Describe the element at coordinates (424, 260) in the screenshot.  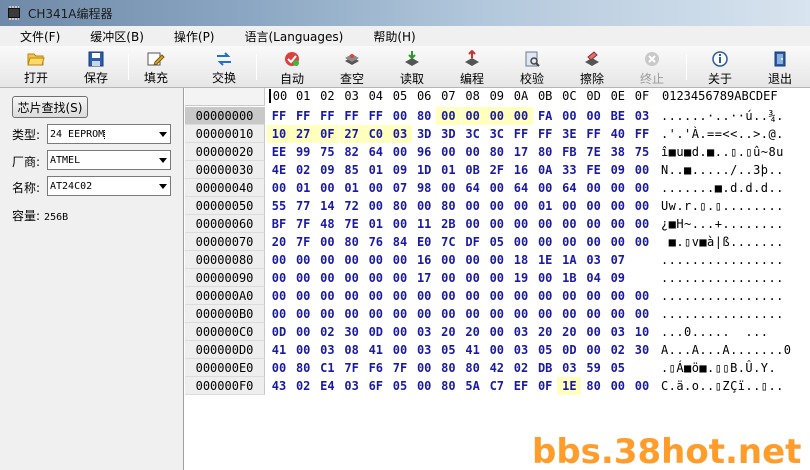
I see `hex-byte: 16` at that location.